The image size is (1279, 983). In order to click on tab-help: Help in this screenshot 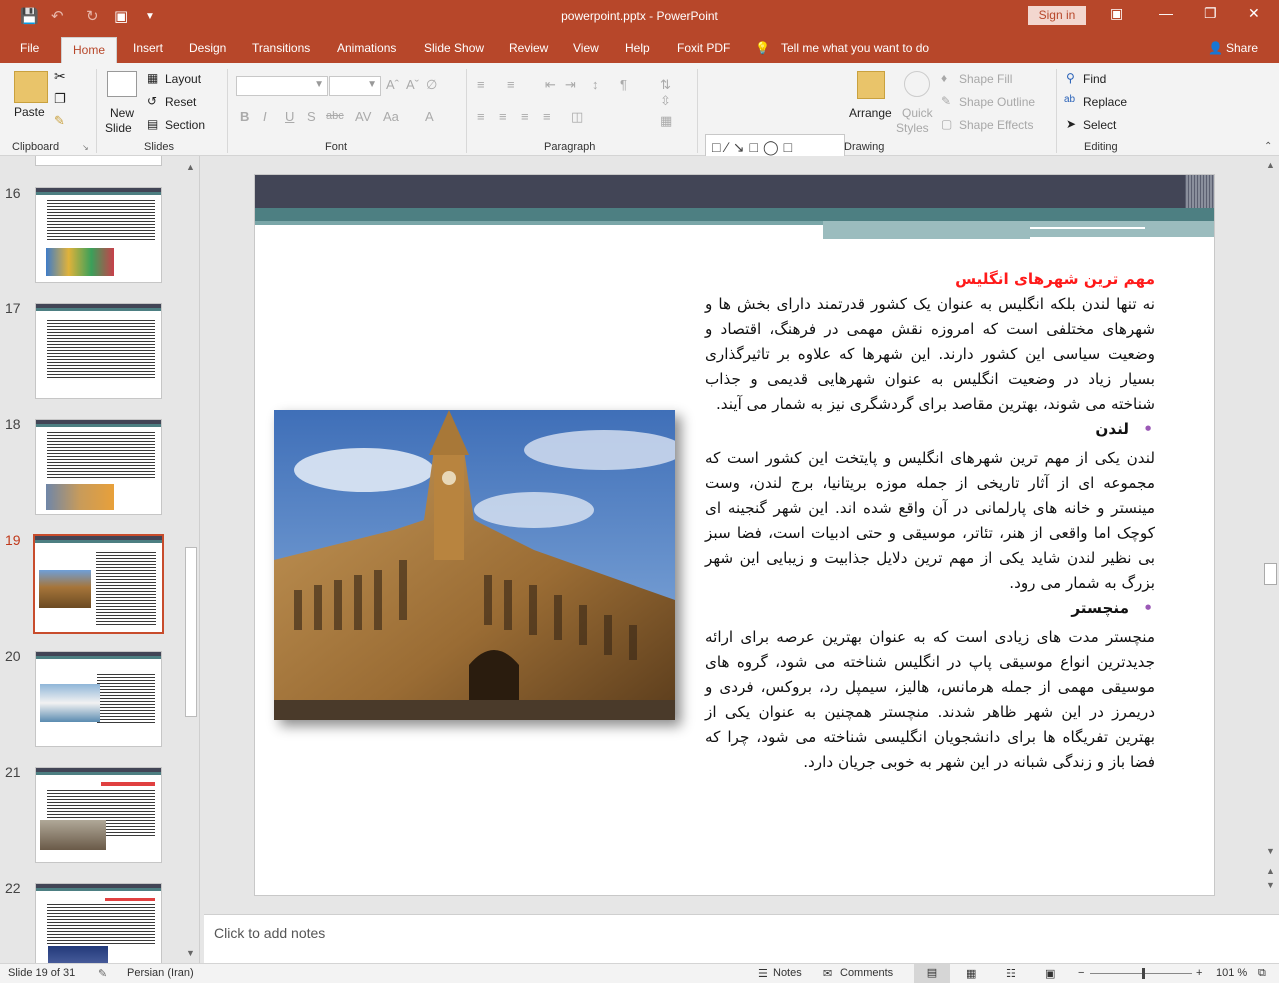, I will do `click(637, 48)`.